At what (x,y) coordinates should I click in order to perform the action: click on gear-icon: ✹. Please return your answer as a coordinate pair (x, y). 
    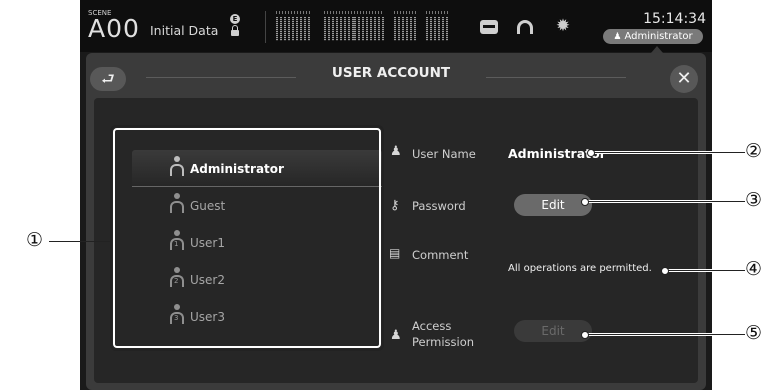
    Looking at the image, I should click on (563, 26).